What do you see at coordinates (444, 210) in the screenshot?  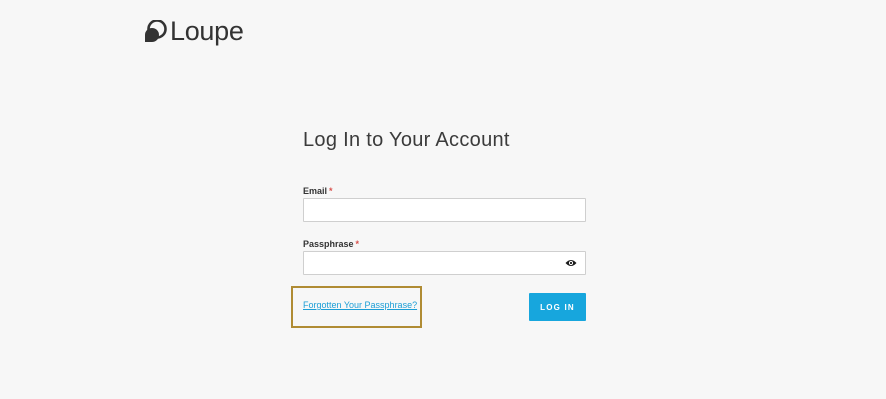 I see `email-field` at bounding box center [444, 210].